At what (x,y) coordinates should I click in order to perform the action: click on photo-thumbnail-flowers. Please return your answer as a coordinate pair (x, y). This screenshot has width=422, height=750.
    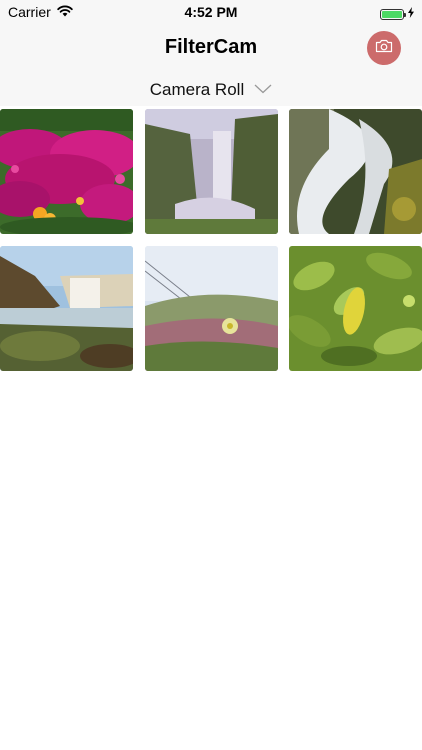
    Looking at the image, I should click on (66, 171).